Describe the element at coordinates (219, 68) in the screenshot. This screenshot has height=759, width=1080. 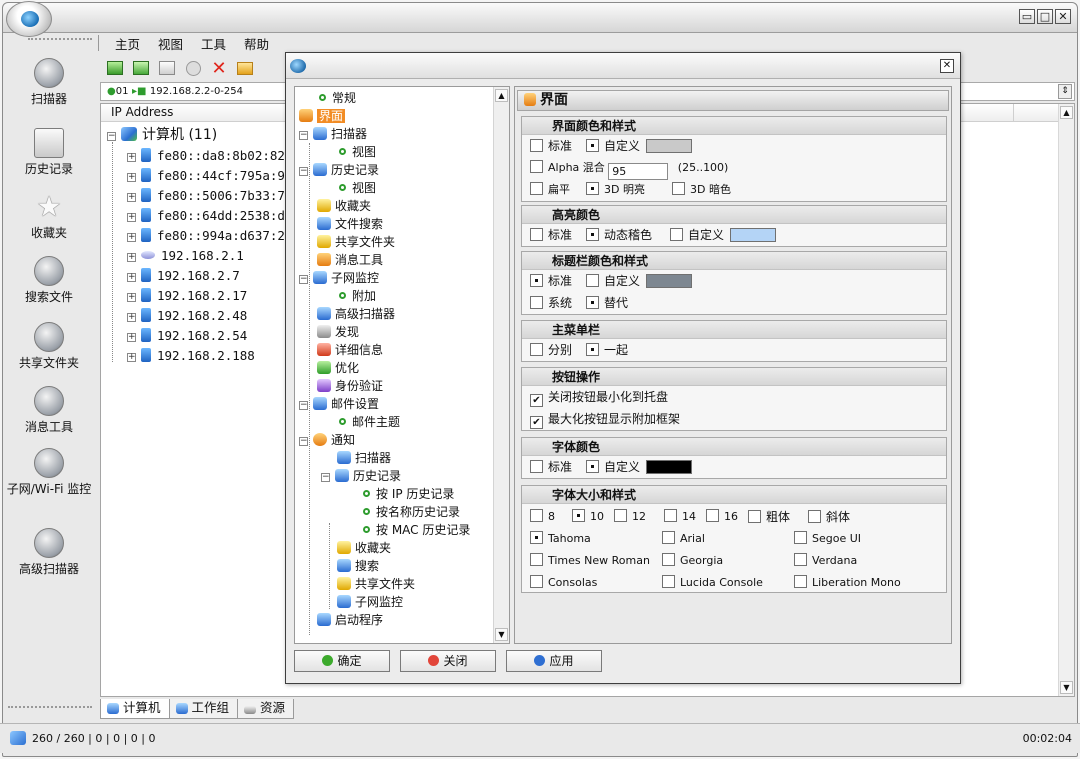
I see `delete-icon: ✕` at that location.